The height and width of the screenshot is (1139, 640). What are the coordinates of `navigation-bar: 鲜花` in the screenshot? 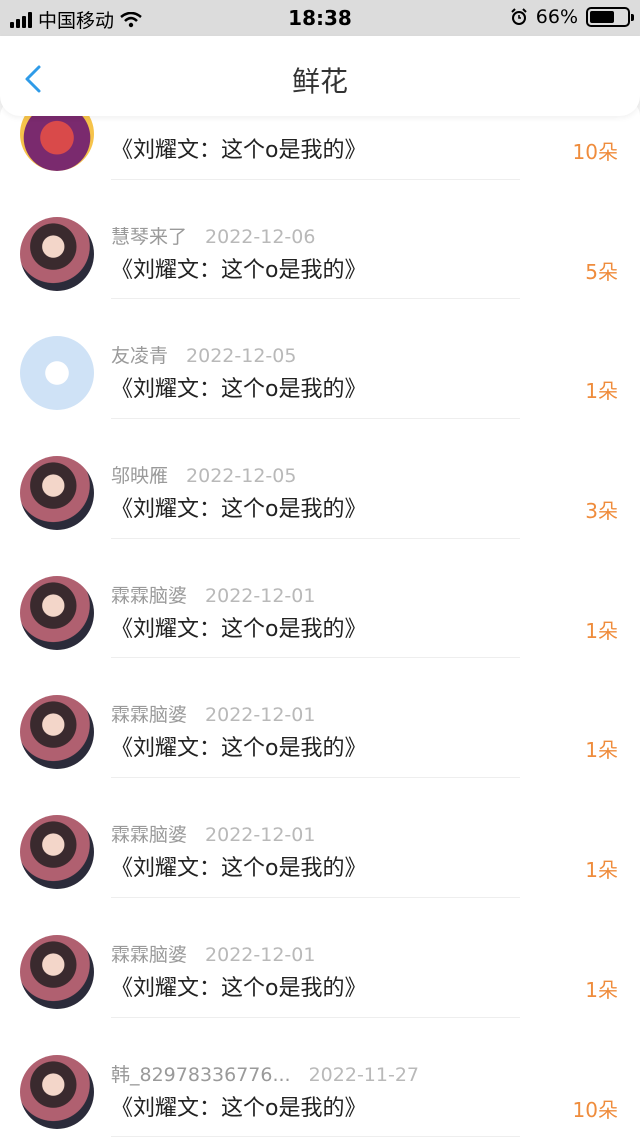 It's located at (320, 76).